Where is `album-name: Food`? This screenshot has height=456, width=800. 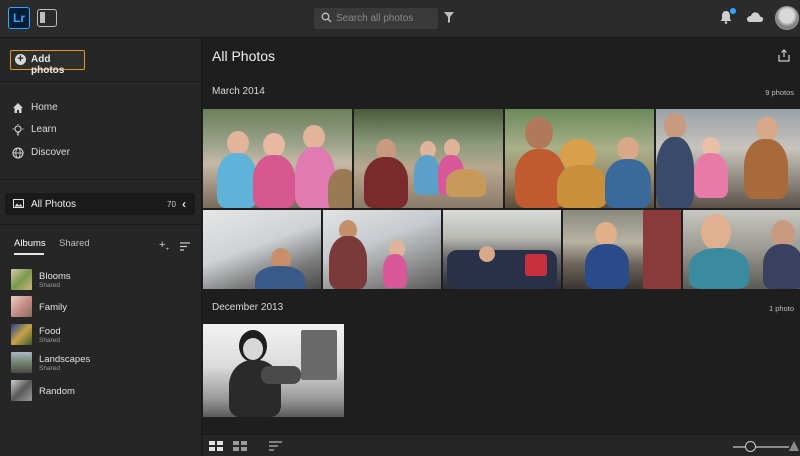 album-name: Food is located at coordinates (50, 331).